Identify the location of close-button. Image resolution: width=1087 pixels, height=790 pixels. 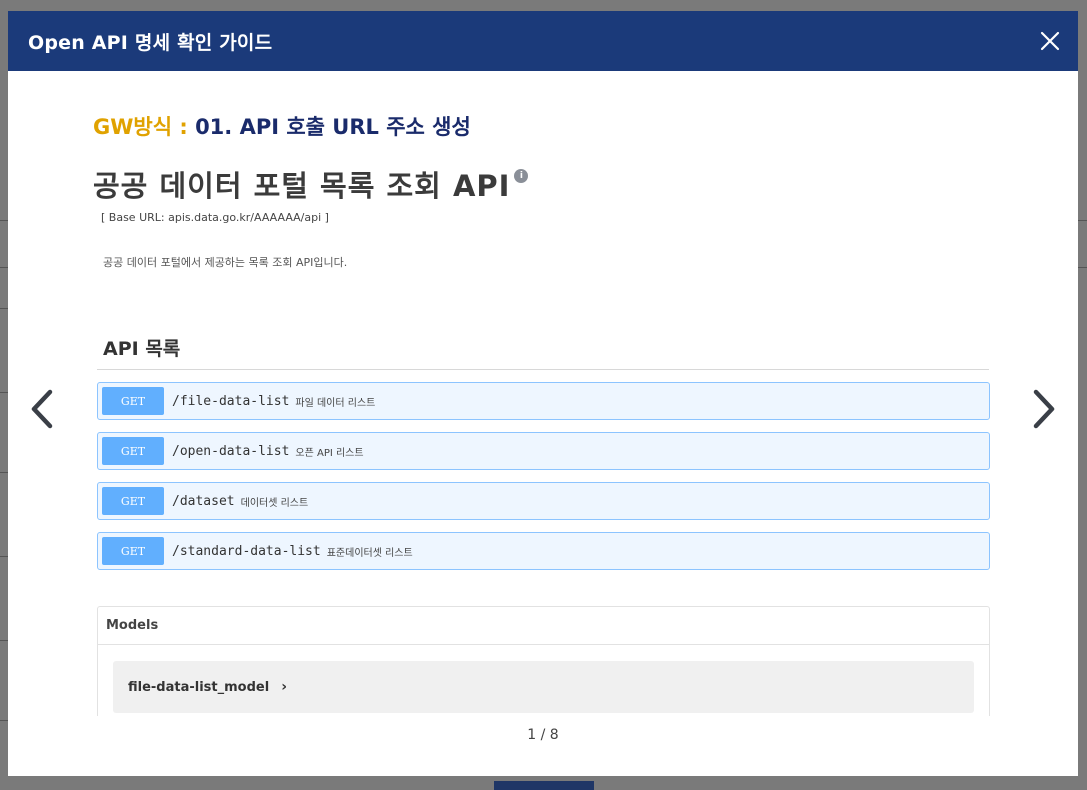
(1050, 41).